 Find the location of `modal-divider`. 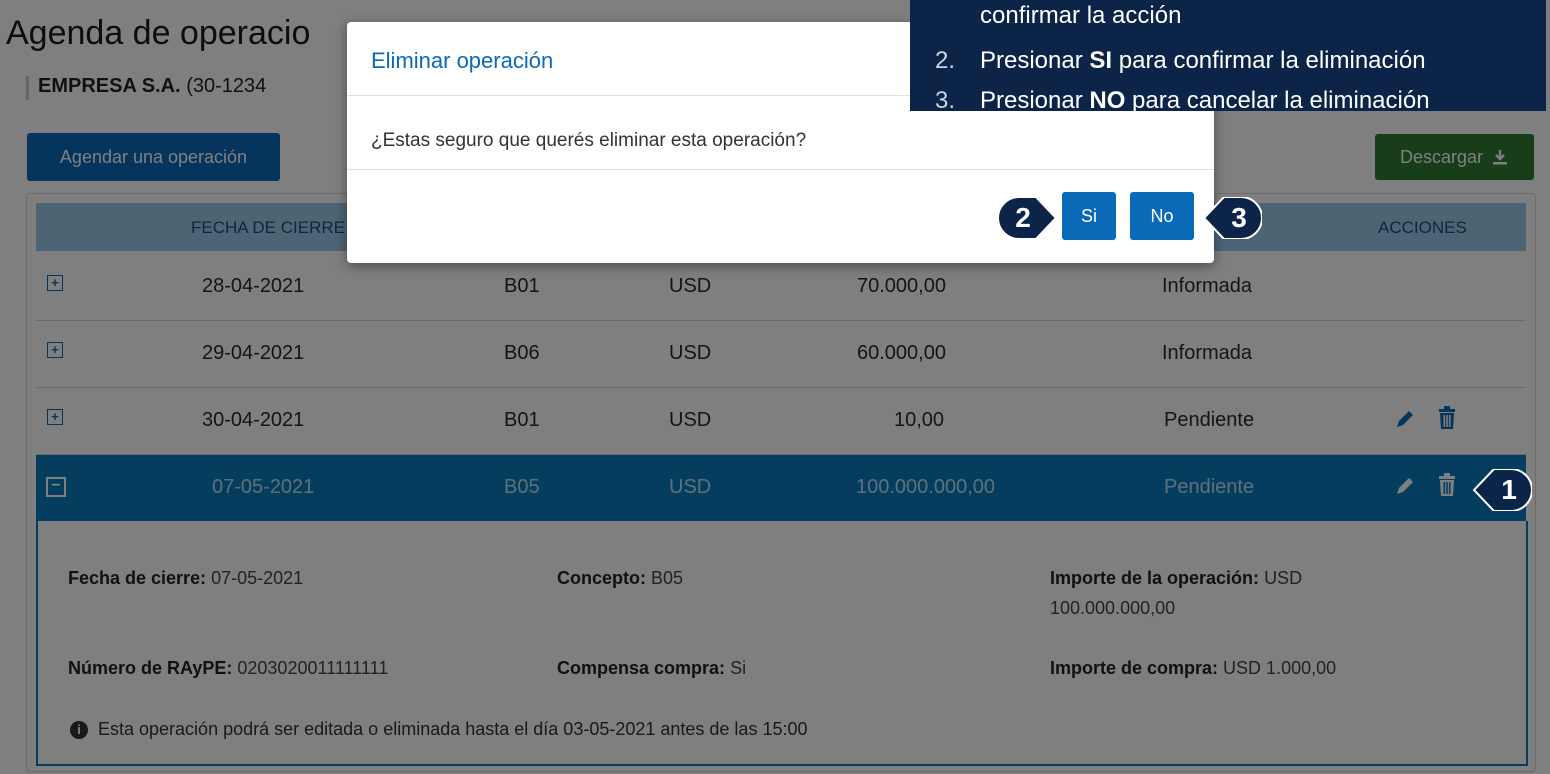

modal-divider is located at coordinates (780, 169).